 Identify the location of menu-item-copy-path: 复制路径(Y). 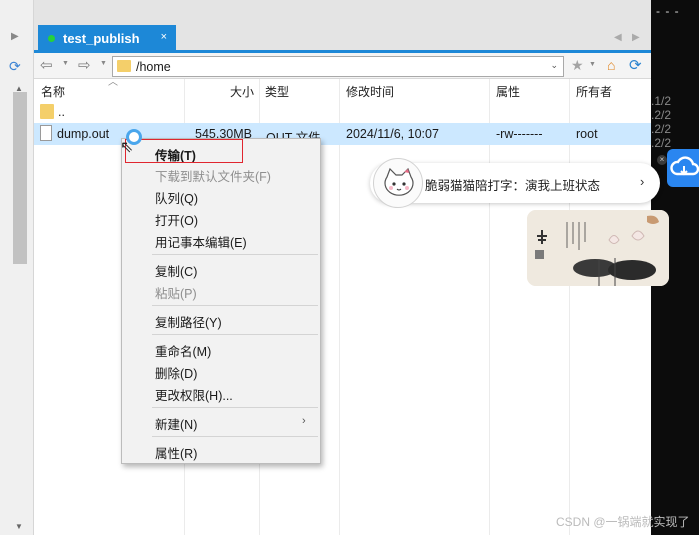
(188, 321).